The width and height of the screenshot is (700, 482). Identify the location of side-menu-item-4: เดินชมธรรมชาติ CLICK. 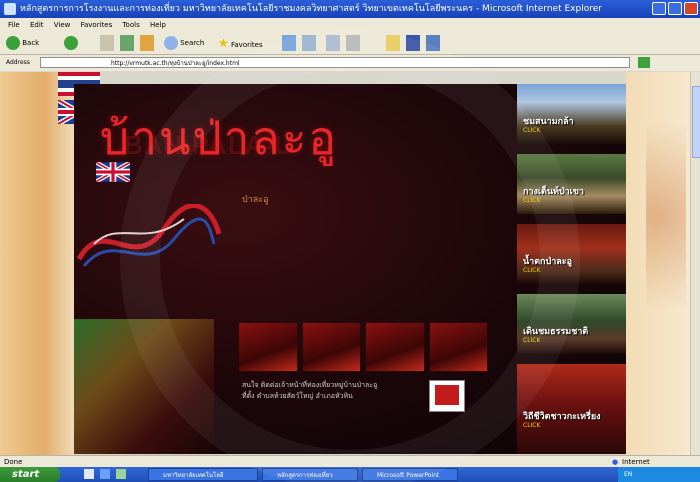
(571, 324).